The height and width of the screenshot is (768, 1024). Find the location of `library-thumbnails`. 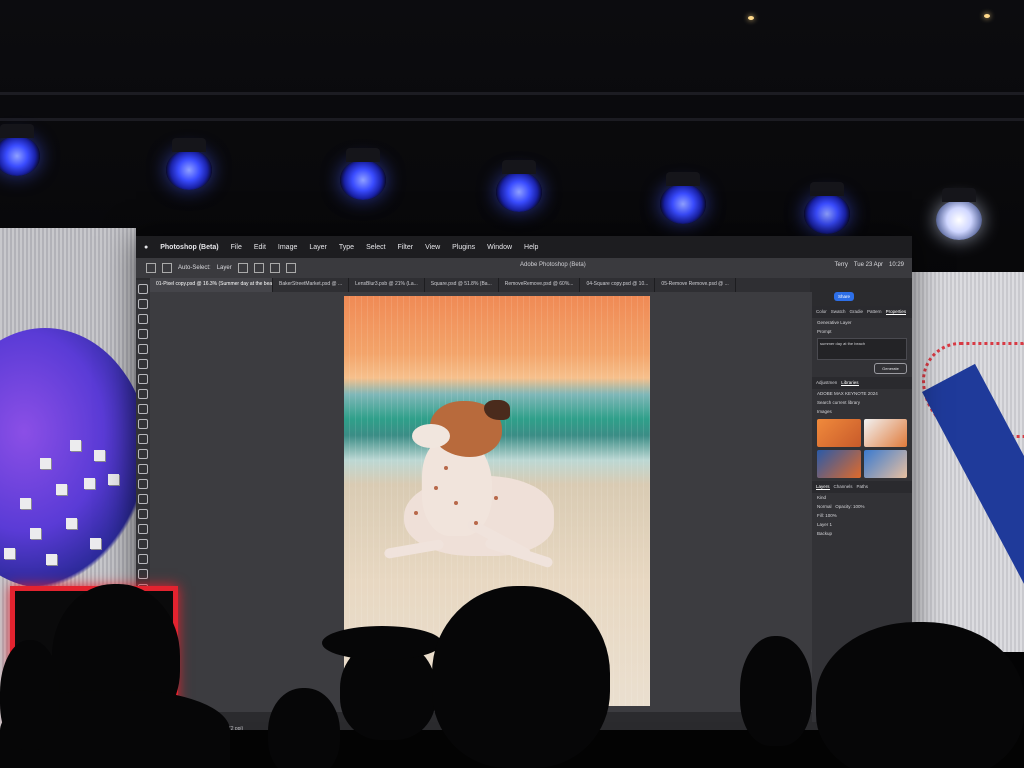

library-thumbnails is located at coordinates (862, 448).